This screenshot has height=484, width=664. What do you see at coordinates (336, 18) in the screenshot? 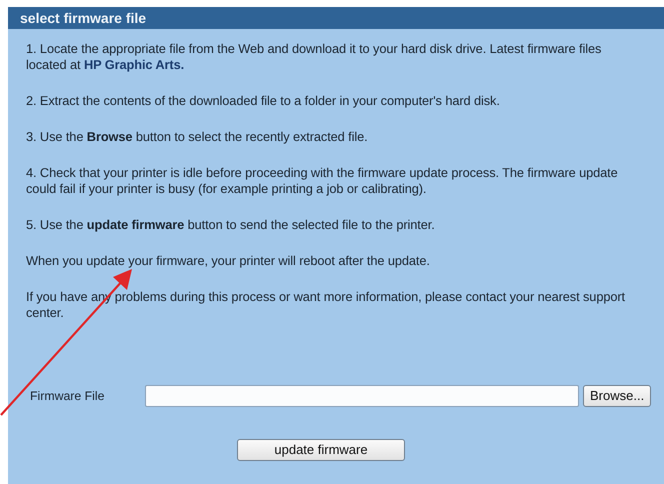
I see `panel-title: select firmware file` at bounding box center [336, 18].